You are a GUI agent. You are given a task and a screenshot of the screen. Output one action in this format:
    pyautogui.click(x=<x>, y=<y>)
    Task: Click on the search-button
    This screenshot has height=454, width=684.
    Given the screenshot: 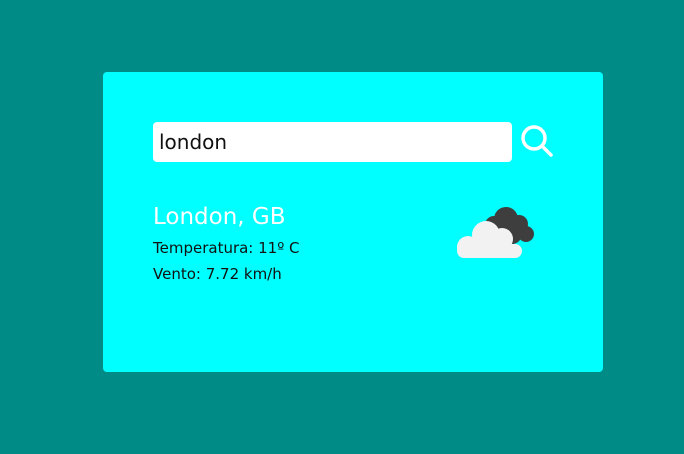 What is the action you would take?
    pyautogui.click(x=537, y=141)
    